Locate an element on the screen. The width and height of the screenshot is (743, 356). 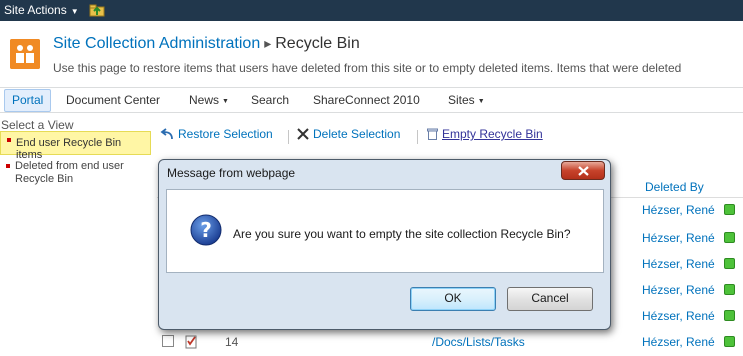
site-actions-menu: Site Actions ▼ is located at coordinates (41, 10).